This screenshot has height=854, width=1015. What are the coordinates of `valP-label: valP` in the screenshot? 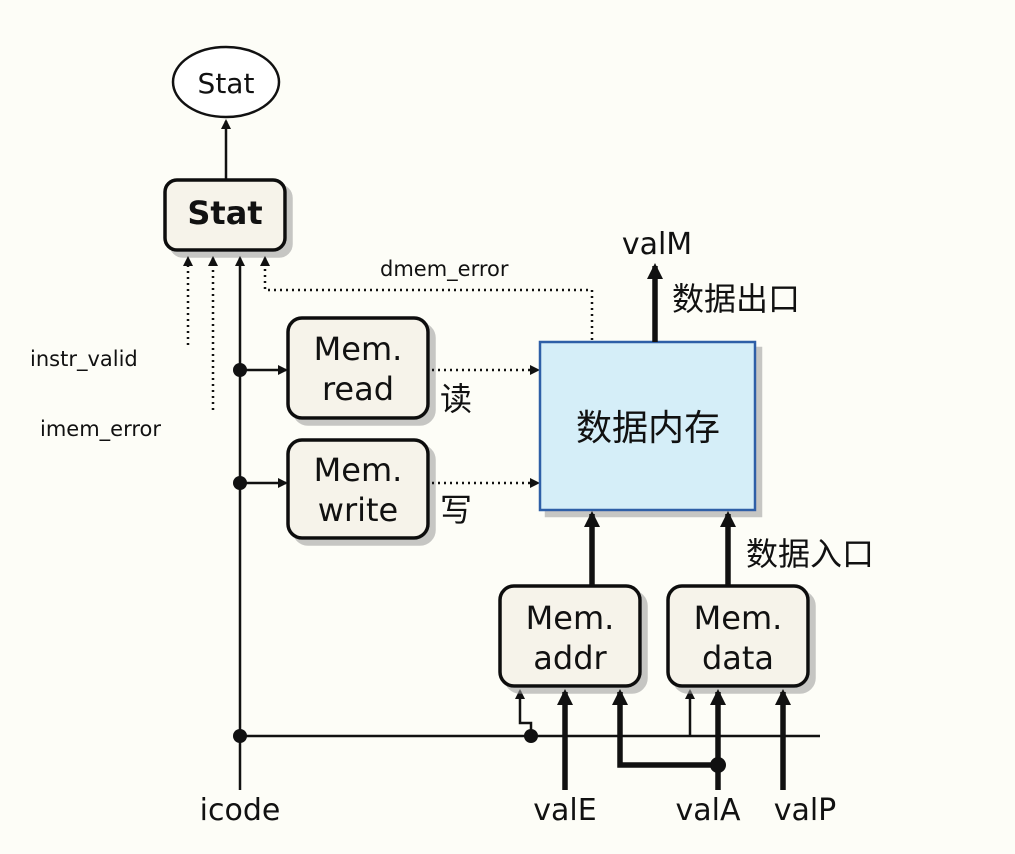 It's located at (805, 810).